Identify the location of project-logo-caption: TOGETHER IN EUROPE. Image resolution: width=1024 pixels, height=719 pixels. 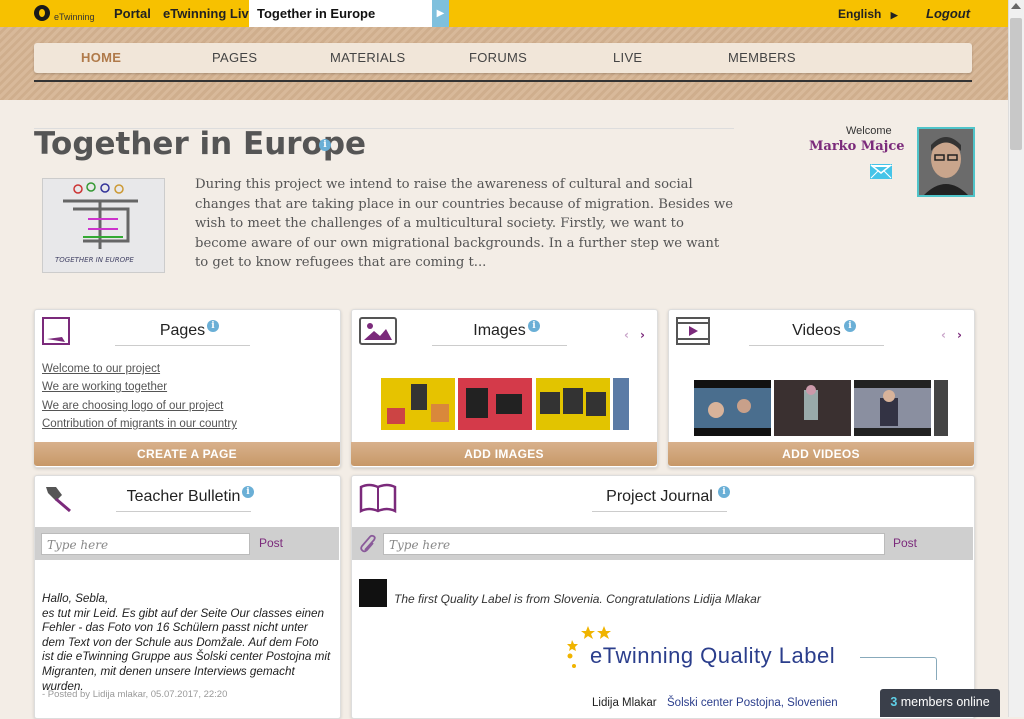
(94, 260).